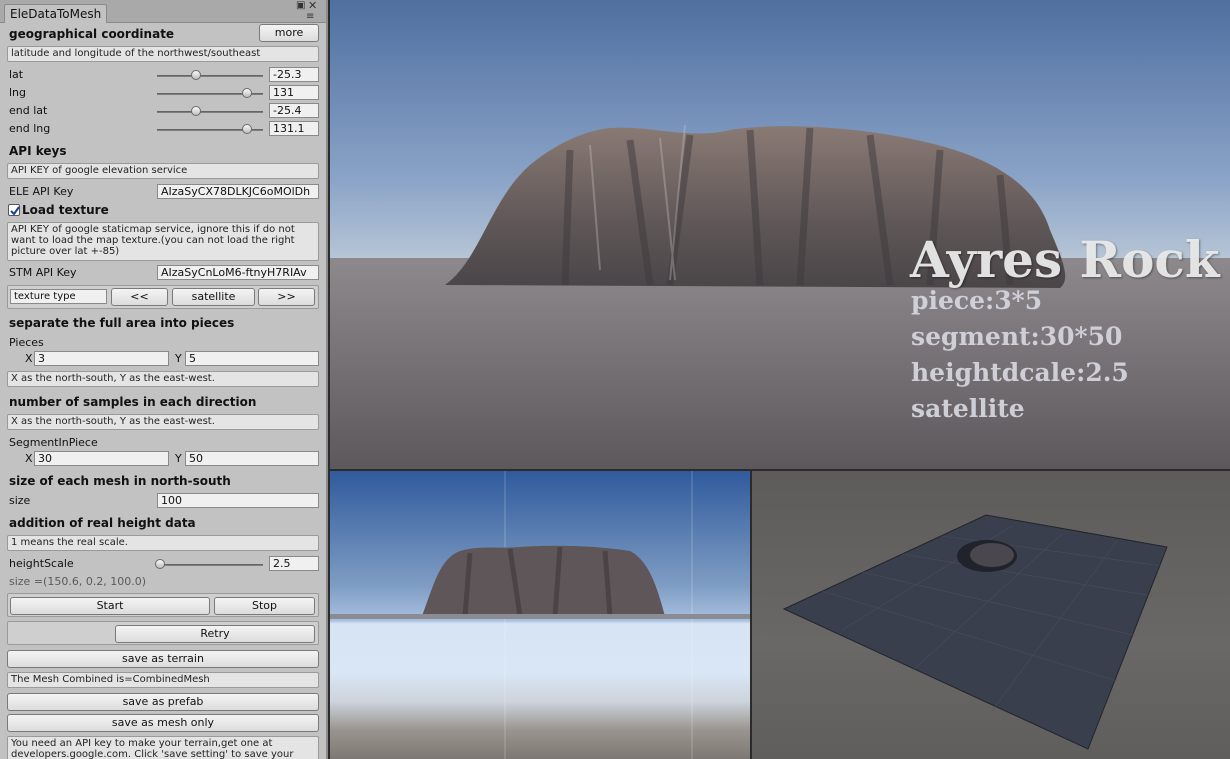 The width and height of the screenshot is (1230, 759). What do you see at coordinates (213, 297) in the screenshot?
I see `texture-value-button: satellite` at bounding box center [213, 297].